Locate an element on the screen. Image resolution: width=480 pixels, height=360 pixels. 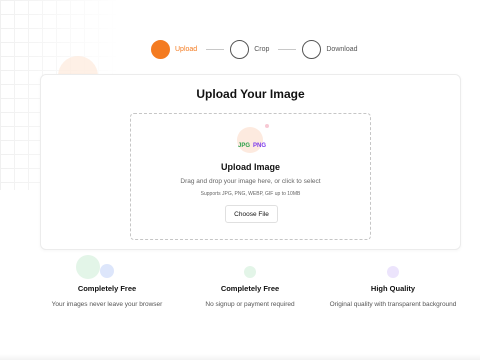
jpg-badge: JPG is located at coordinates (244, 146).